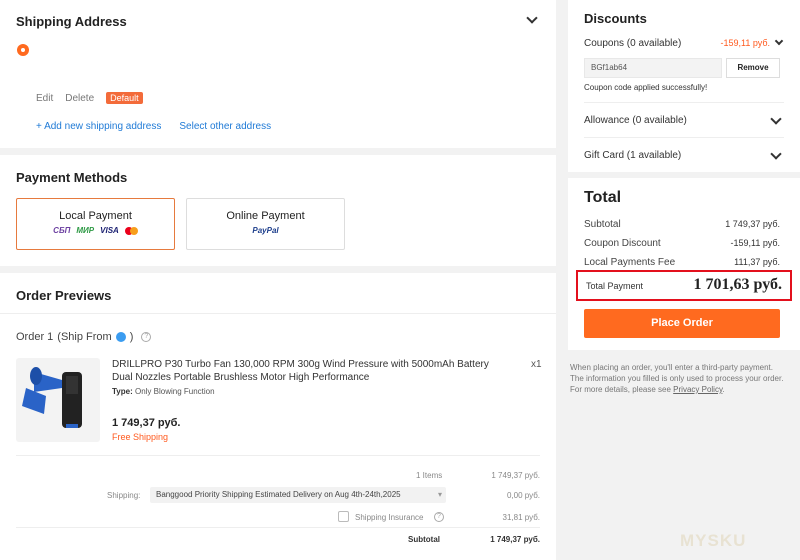 Image resolution: width=800 pixels, height=560 pixels. I want to click on shipping-cost: 0,00 руб., so click(523, 495).